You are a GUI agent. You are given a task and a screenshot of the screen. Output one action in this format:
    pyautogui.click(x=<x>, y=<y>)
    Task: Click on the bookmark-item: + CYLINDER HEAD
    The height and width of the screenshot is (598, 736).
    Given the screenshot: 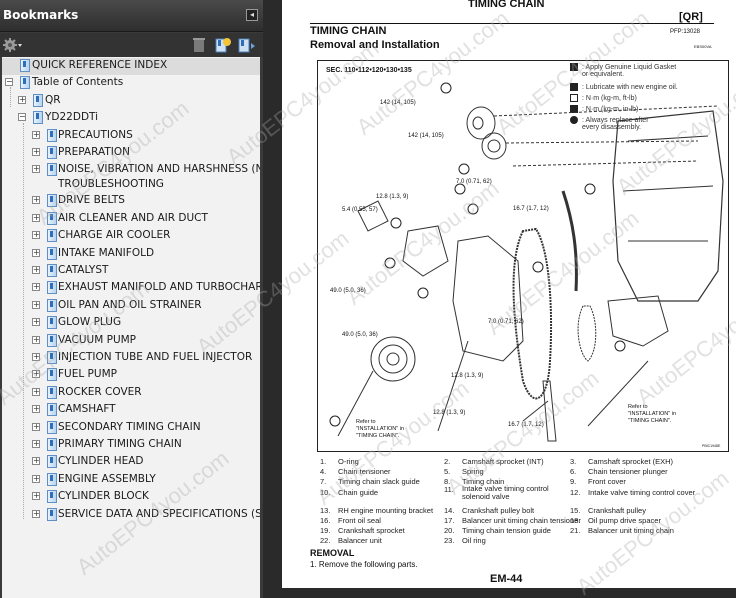 What is the action you would take?
    pyautogui.click(x=131, y=462)
    